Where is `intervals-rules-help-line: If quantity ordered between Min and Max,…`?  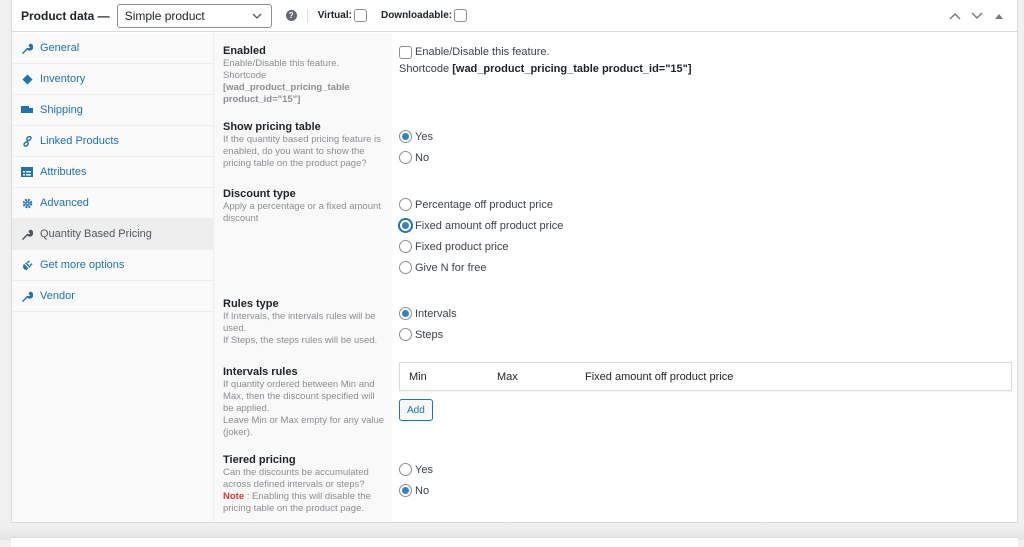
intervals-rules-help-line: If quantity ordered between Min and Max,… is located at coordinates (304, 397).